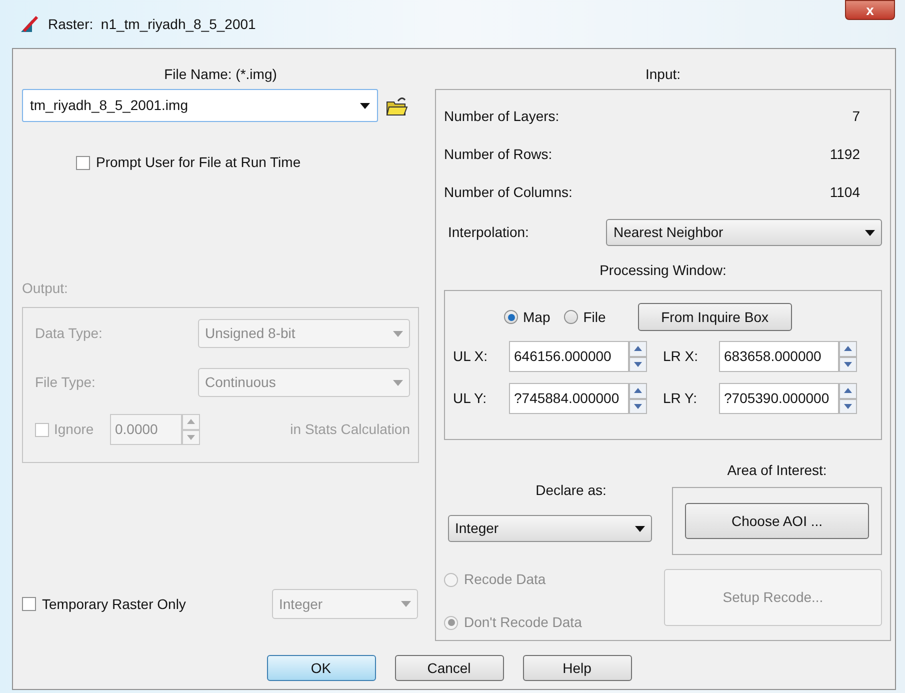 This screenshot has height=693, width=905. Describe the element at coordinates (779, 356) in the screenshot. I see `spin-field: 683658.000000` at that location.